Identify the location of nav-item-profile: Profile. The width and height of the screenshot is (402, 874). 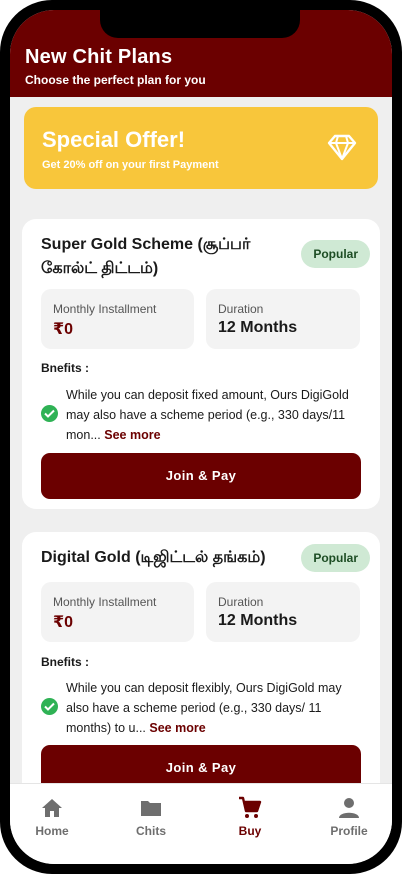
(348, 817).